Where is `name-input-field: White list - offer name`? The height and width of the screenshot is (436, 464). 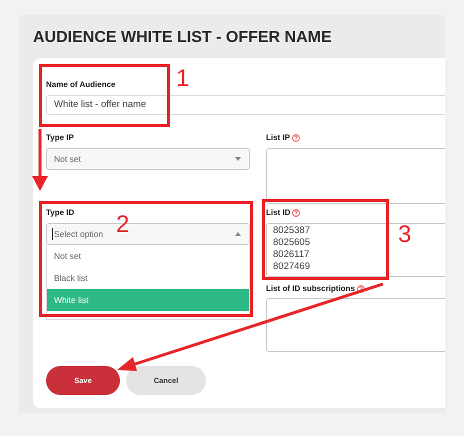 name-input-field: White list - offer name is located at coordinates (245, 105).